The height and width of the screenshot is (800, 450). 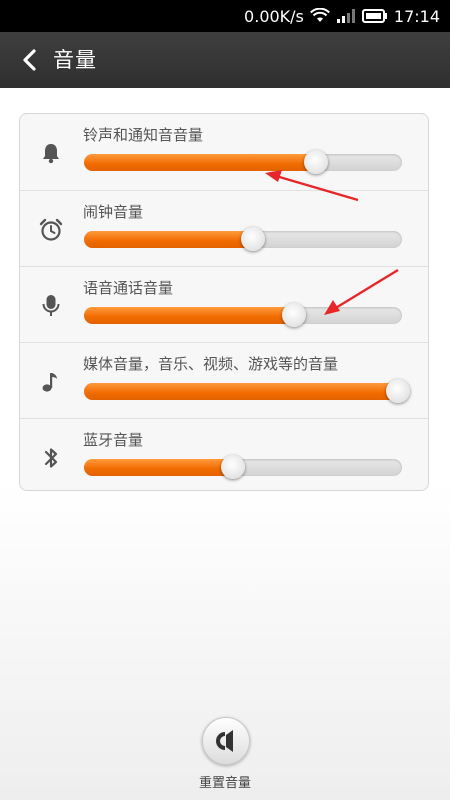 I want to click on signal-icon, so click(x=346, y=16).